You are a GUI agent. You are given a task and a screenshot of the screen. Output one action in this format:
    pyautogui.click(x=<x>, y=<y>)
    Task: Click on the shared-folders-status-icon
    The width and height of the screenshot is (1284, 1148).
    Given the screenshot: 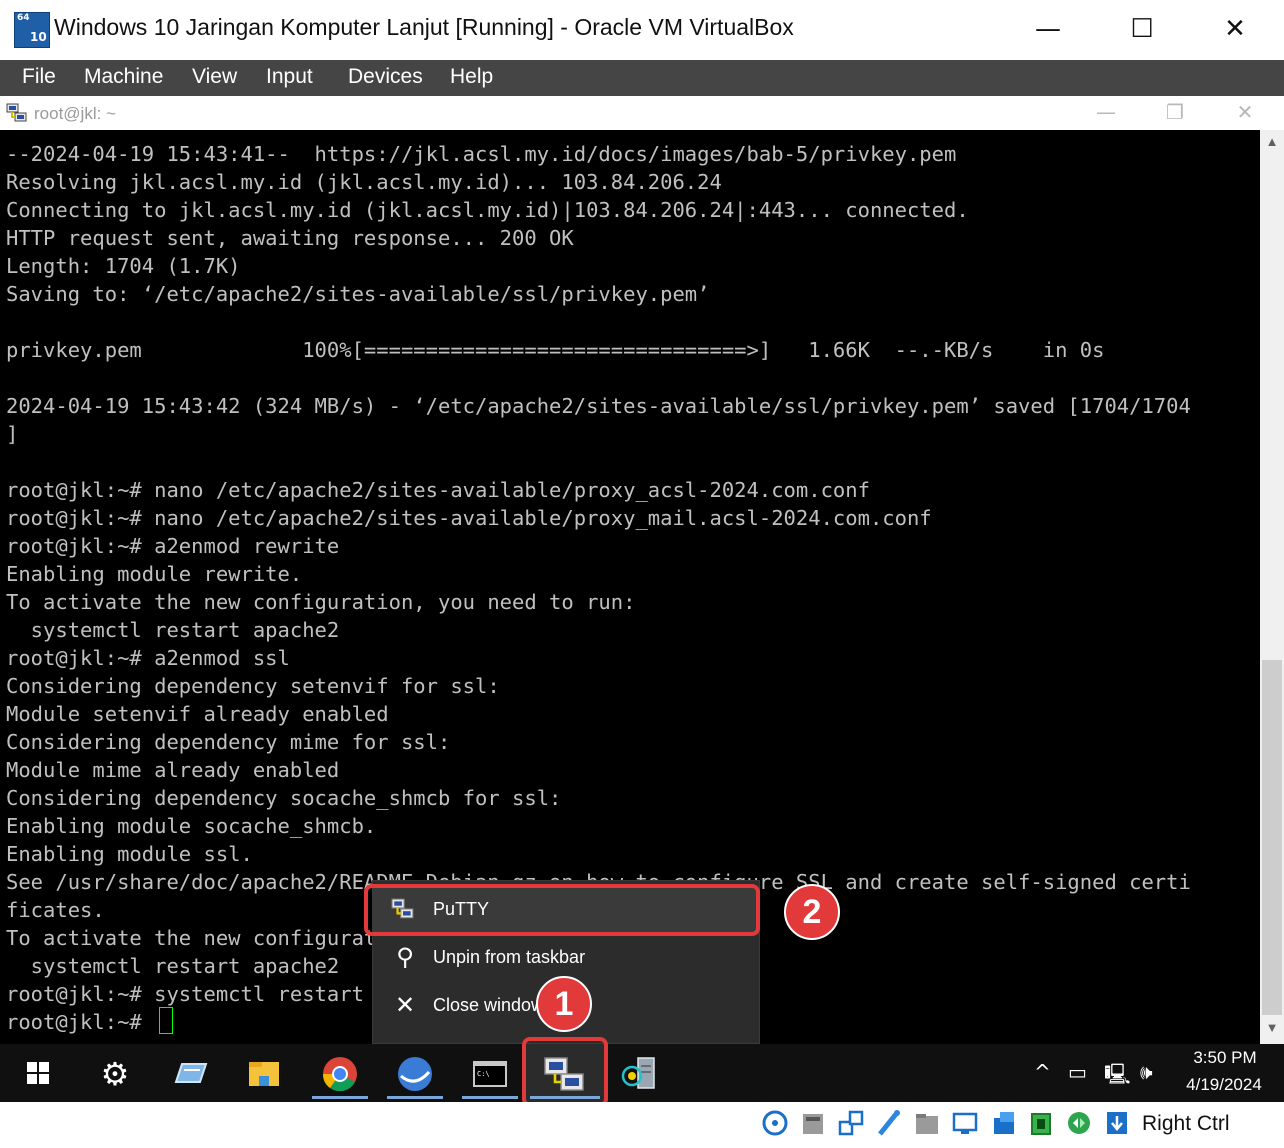 What is the action you would take?
    pyautogui.click(x=927, y=1123)
    